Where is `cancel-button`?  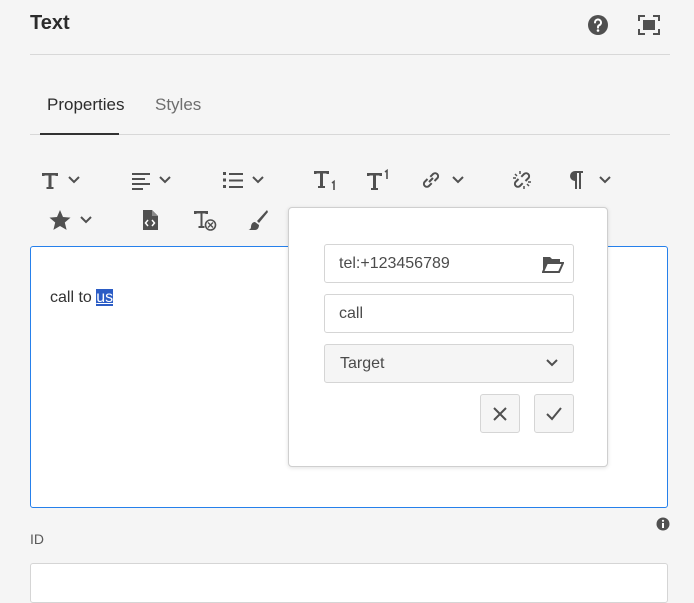 cancel-button is located at coordinates (500, 413).